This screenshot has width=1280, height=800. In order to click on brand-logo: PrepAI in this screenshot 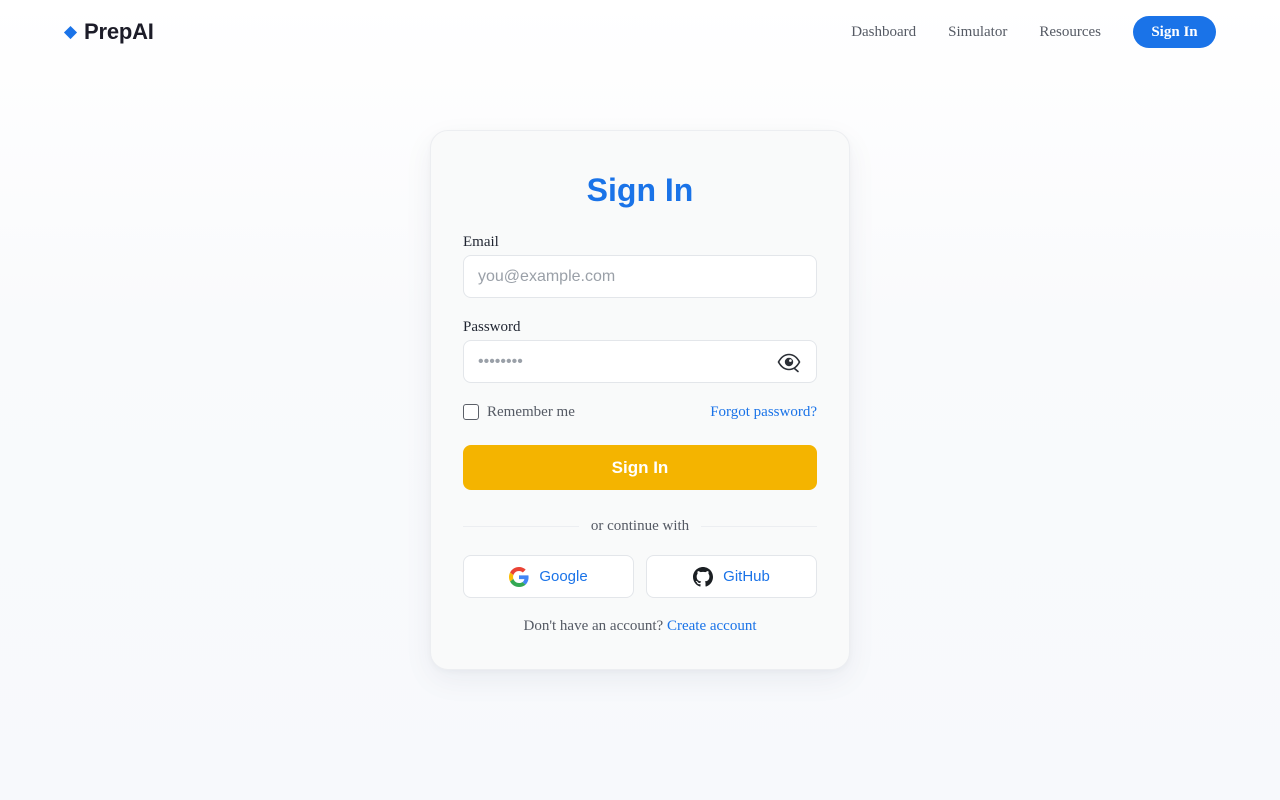, I will do `click(108, 32)`.